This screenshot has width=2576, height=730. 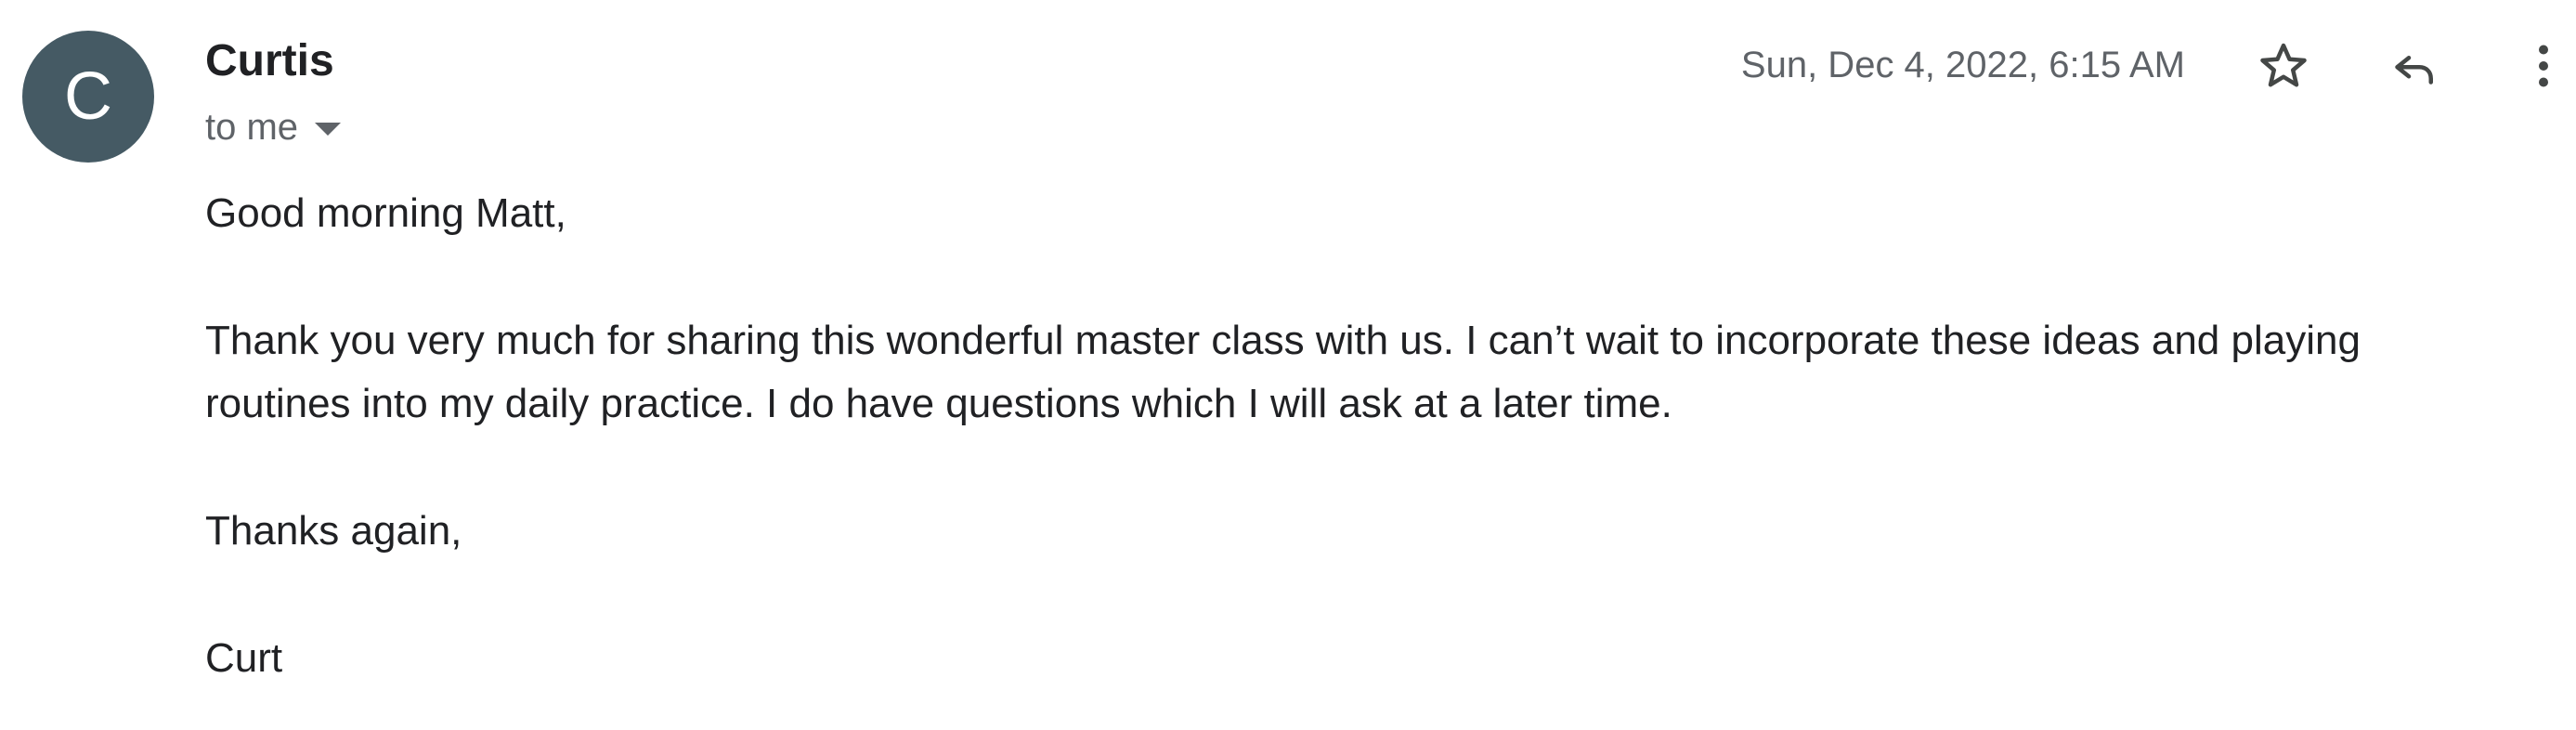 I want to click on email-timestamp: Sun, Dec 4, 2022, 6:15 AM, so click(x=1963, y=65).